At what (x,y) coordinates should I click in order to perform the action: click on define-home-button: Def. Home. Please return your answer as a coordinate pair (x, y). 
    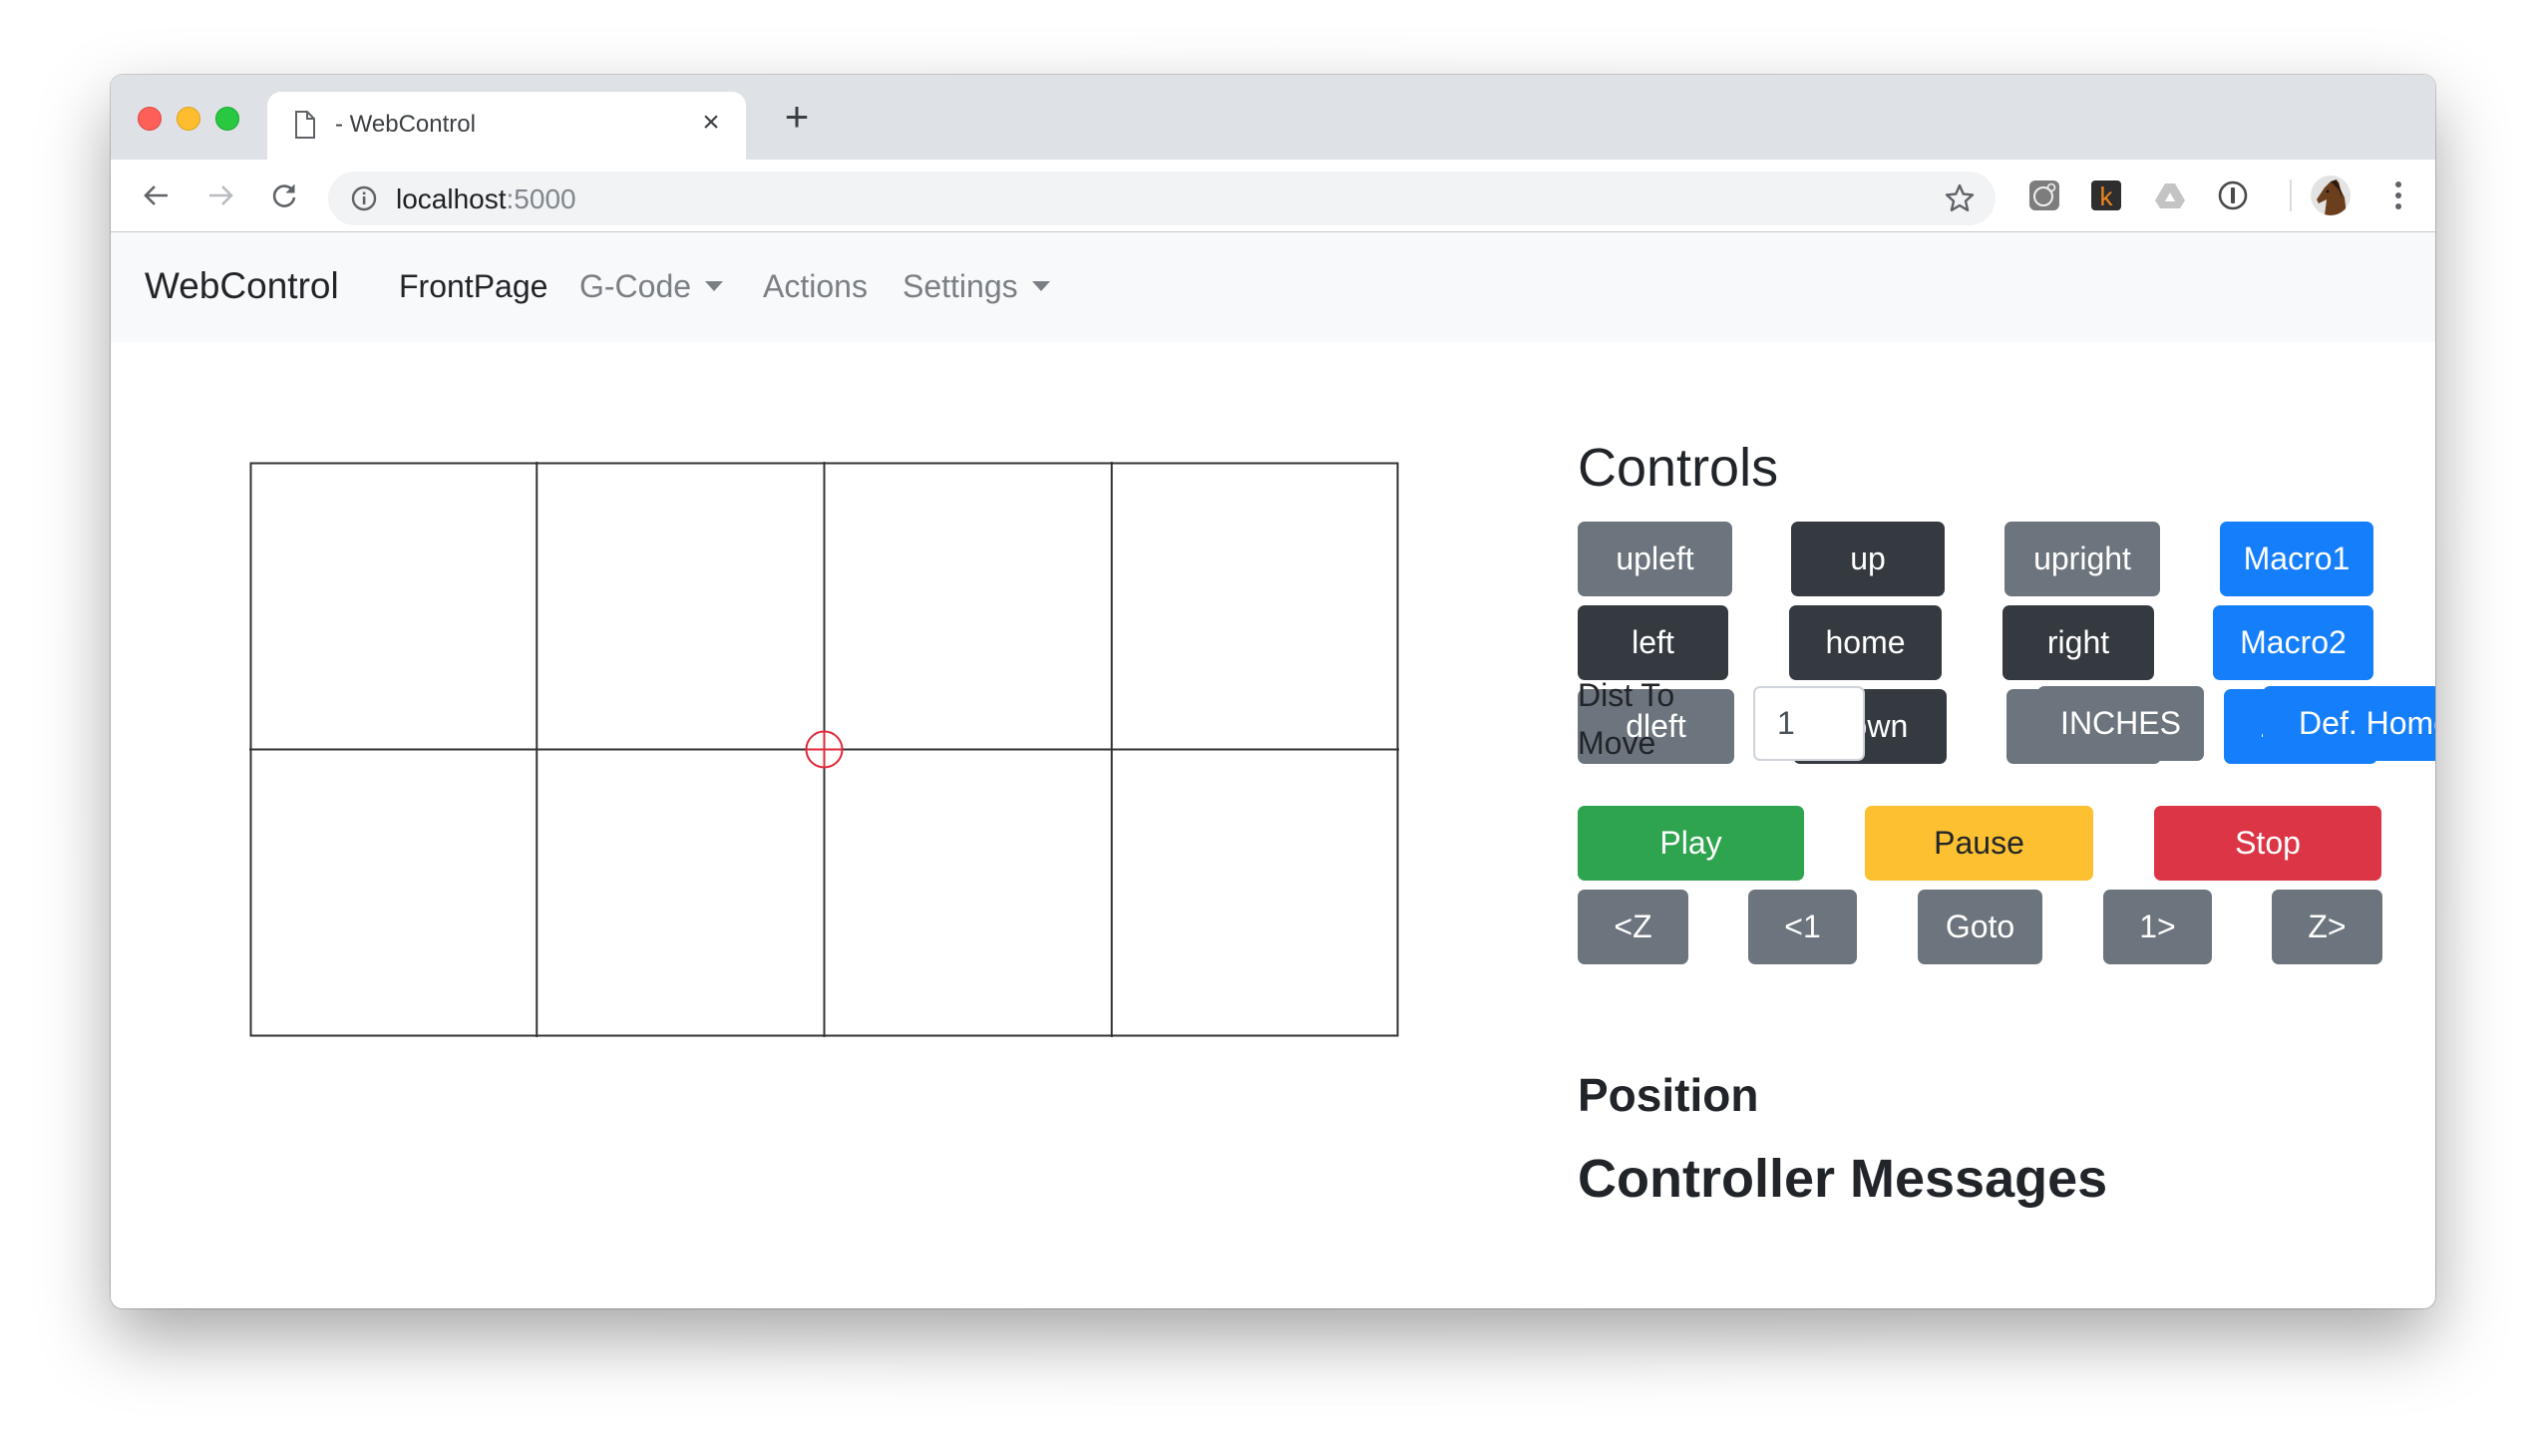
    Looking at the image, I should click on (2349, 723).